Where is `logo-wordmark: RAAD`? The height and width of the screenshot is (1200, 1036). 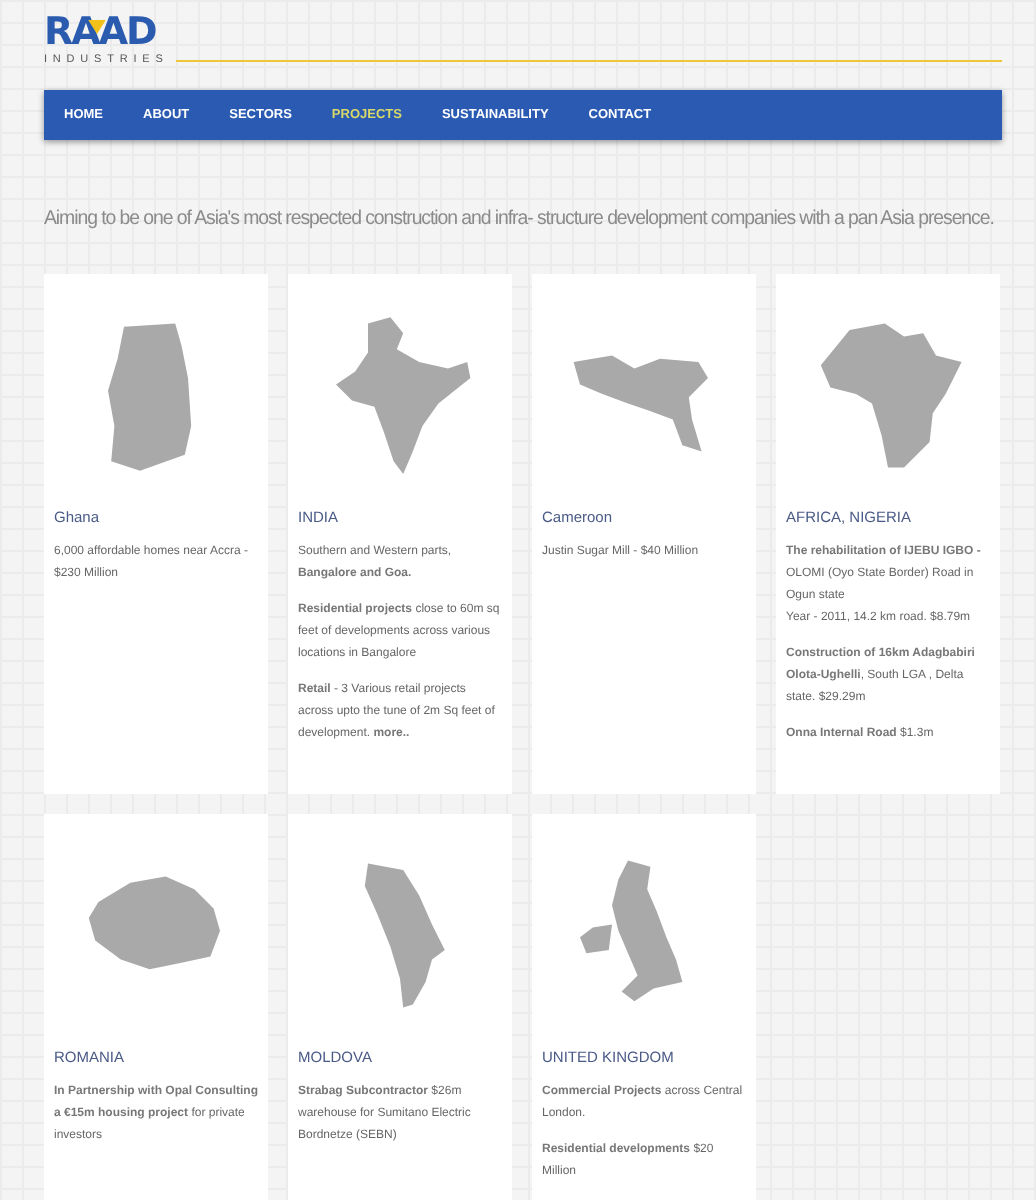
logo-wordmark: RAAD is located at coordinates (100, 32).